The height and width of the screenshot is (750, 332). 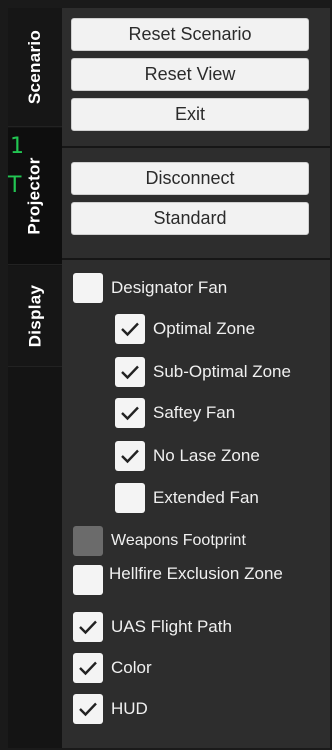 What do you see at coordinates (34, 196) in the screenshot?
I see `tab-projector-label: Projector` at bounding box center [34, 196].